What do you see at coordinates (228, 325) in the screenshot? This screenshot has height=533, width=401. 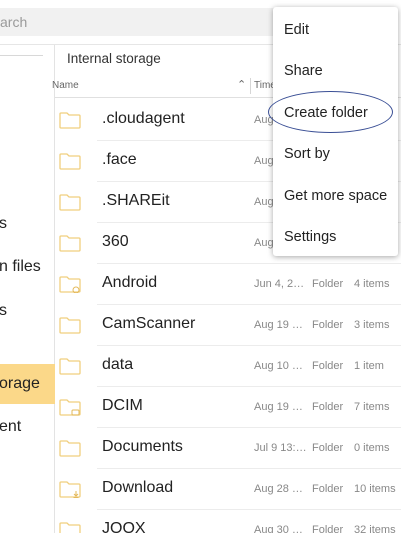 I see `file-row: CamScanner Aug 19 … Folder 3 items` at bounding box center [228, 325].